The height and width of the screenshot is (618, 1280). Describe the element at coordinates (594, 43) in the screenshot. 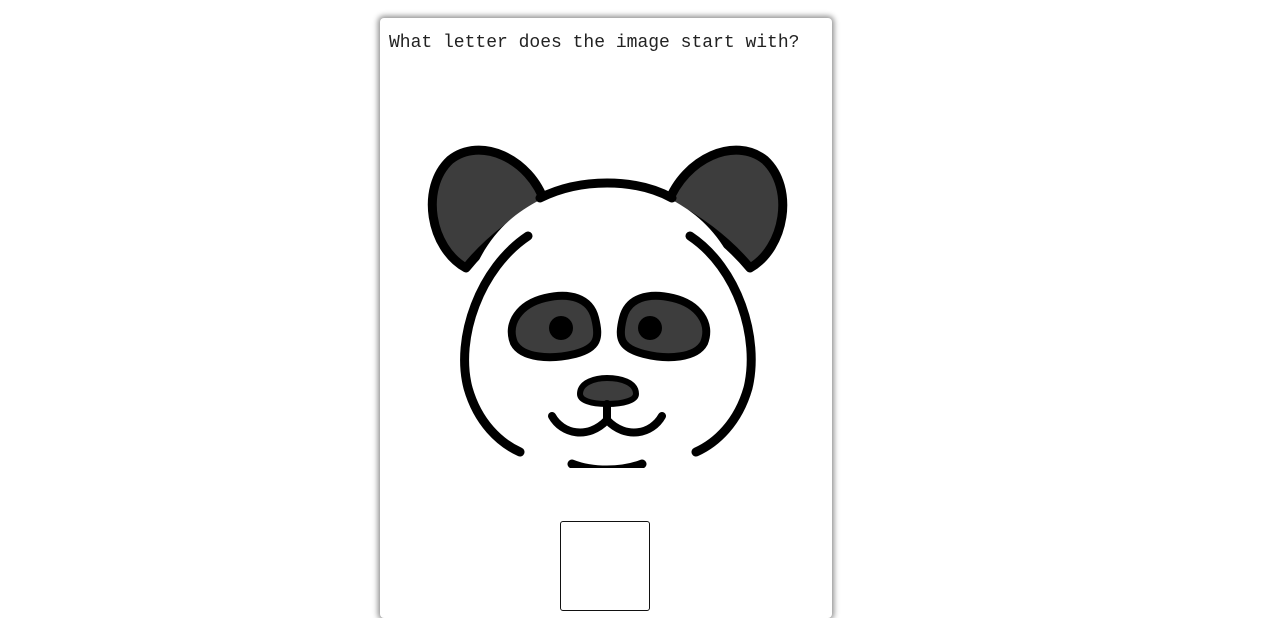

I see `question-text: What letter does the image start with?` at that location.